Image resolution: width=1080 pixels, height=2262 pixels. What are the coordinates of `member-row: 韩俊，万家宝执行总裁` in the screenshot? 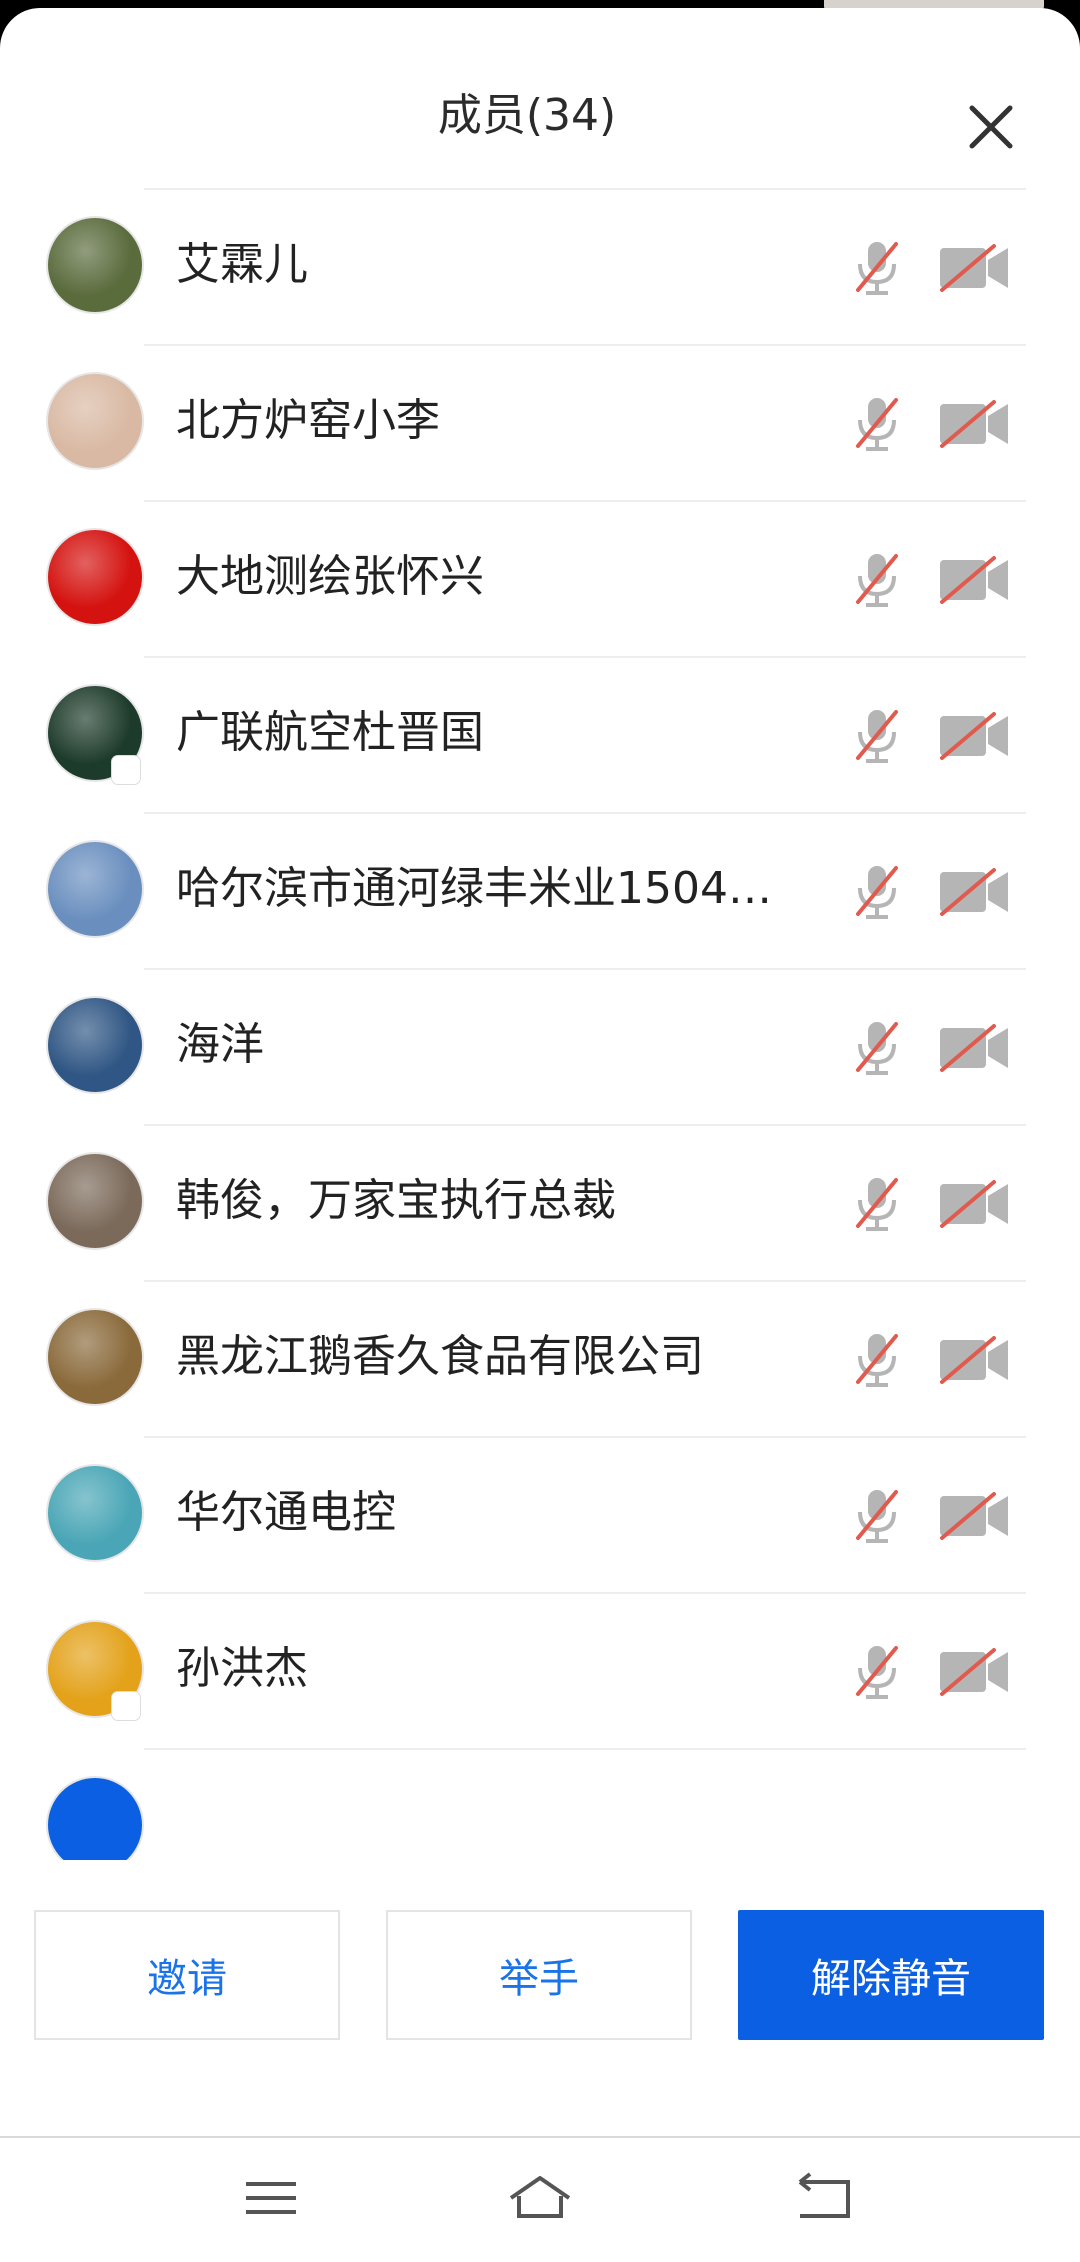 It's located at (540, 1202).